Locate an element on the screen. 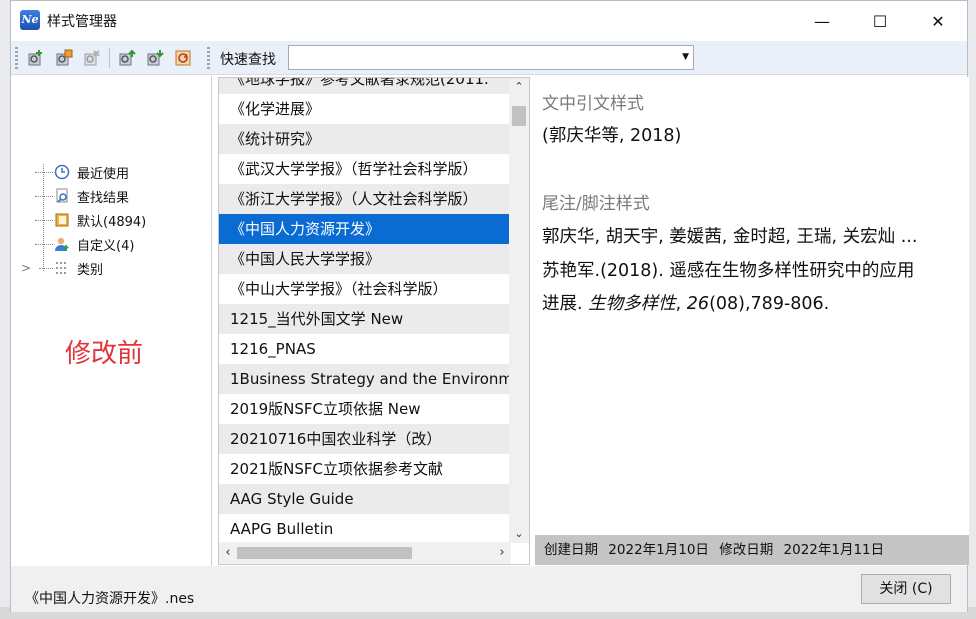 Image resolution: width=976 pixels, height=619 pixels. title-bar: Ne 样式管理器 — ☐ ✕ is located at coordinates (489, 21).